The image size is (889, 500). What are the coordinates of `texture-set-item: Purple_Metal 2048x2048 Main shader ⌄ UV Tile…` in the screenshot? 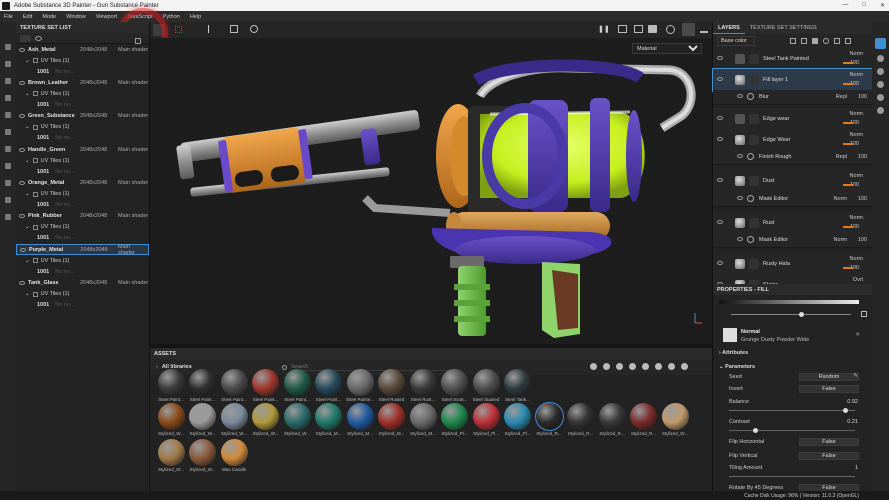 It's located at (82, 260).